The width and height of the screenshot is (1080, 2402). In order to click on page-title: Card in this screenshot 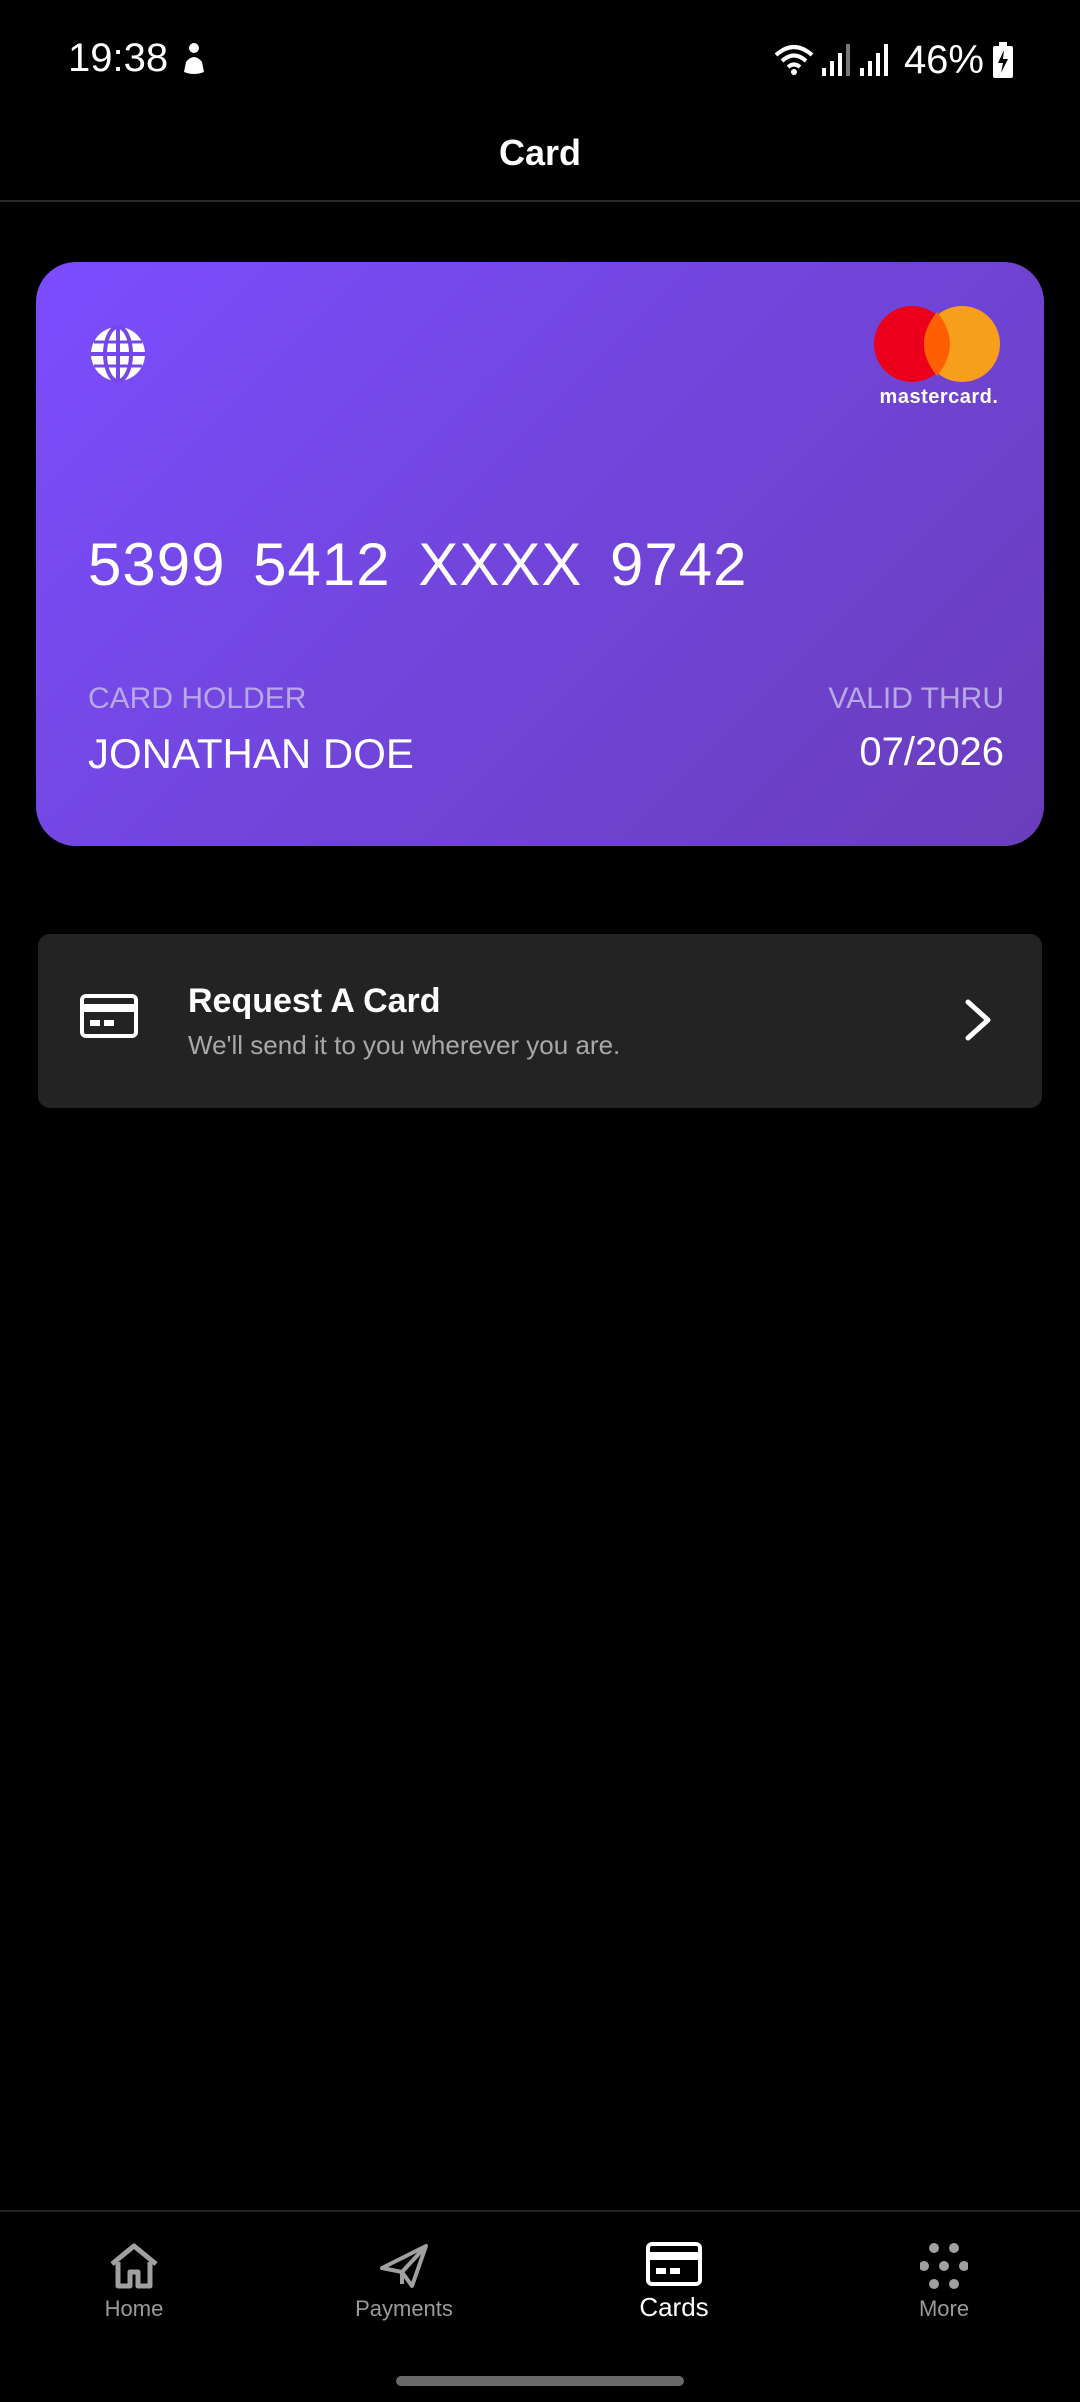, I will do `click(540, 152)`.